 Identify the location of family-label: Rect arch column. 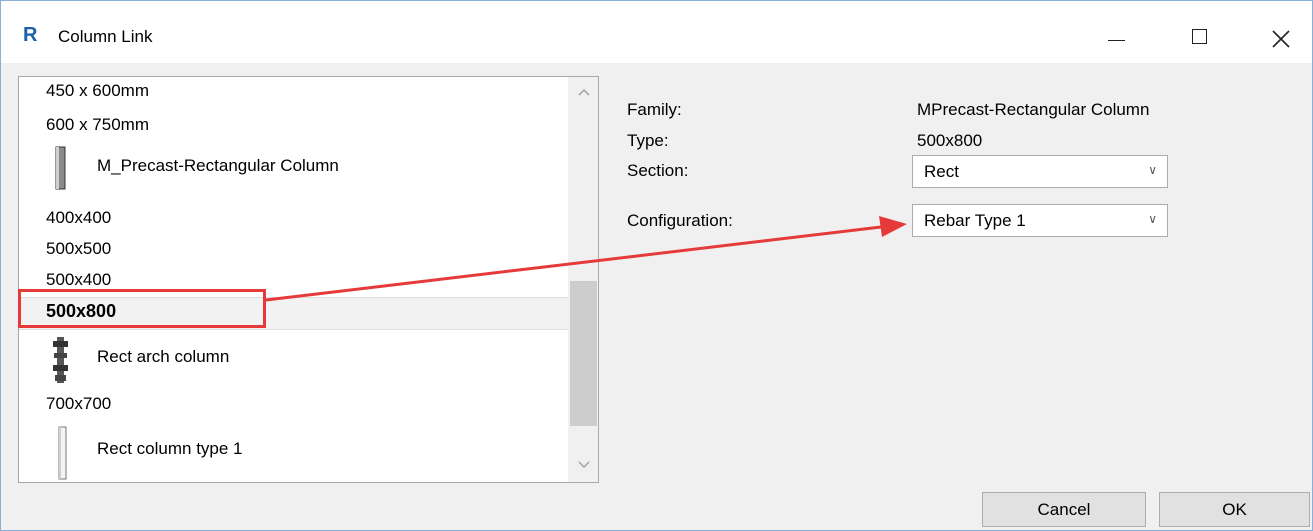
(163, 356).